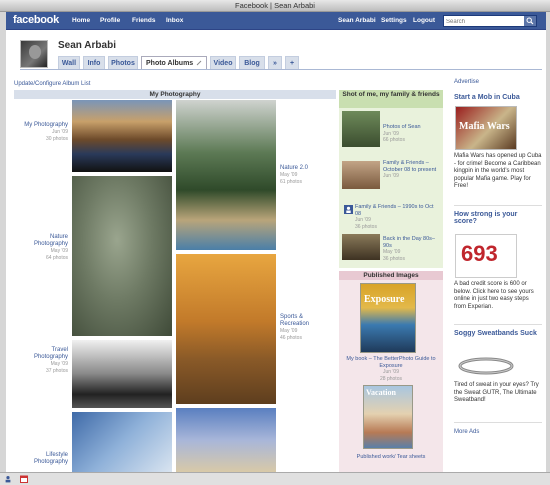 Image resolution: width=550 pixels, height=485 pixels. Describe the element at coordinates (275, 62) in the screenshot. I see `tab-more-chevron: »` at that location.